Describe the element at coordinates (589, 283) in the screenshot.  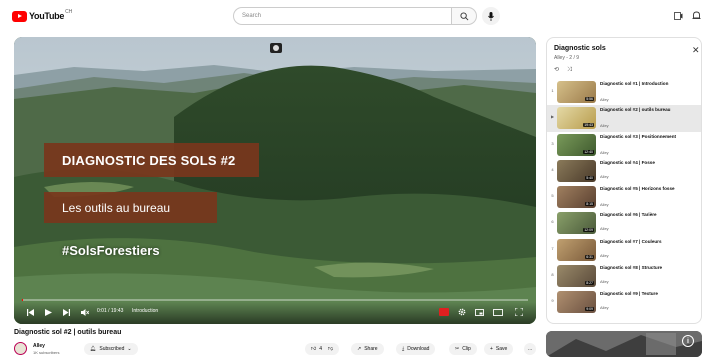
I see `playlist-item-duration: 8:27` at that location.